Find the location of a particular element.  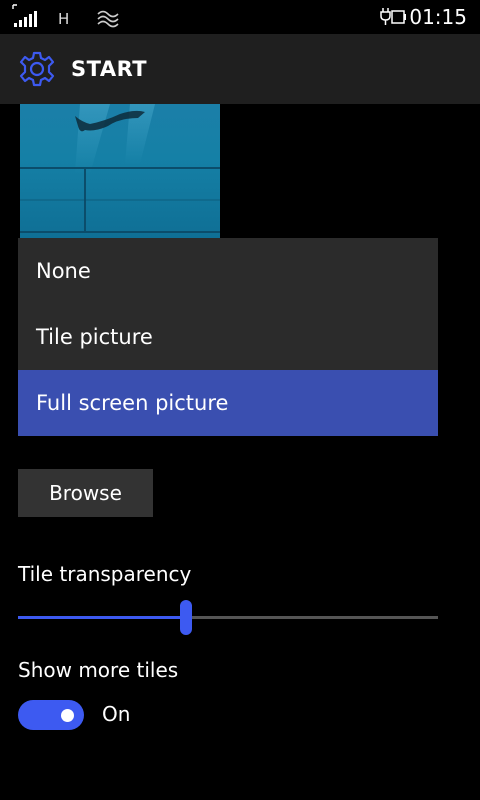

toggle-knob is located at coordinates (67, 715).